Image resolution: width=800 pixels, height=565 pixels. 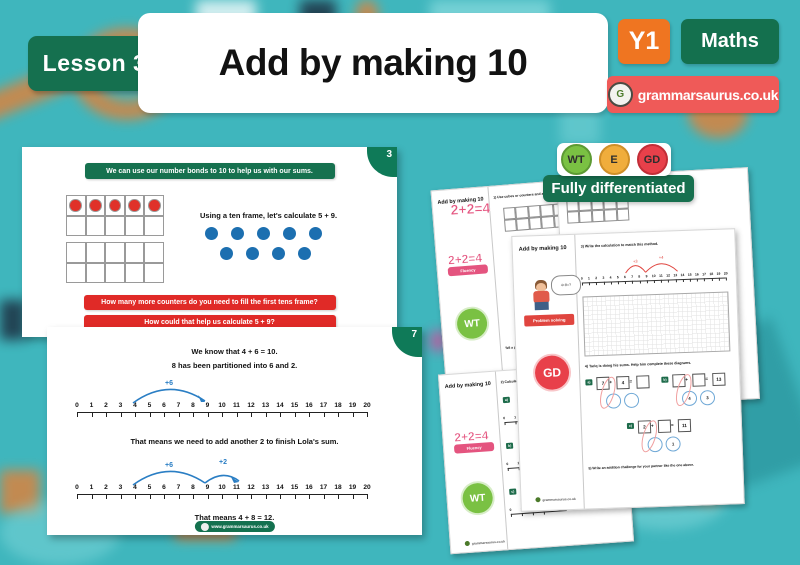 What do you see at coordinates (234, 351) in the screenshot?
I see `slide2-line-1: We know that 4 + 6 = 10.` at bounding box center [234, 351].